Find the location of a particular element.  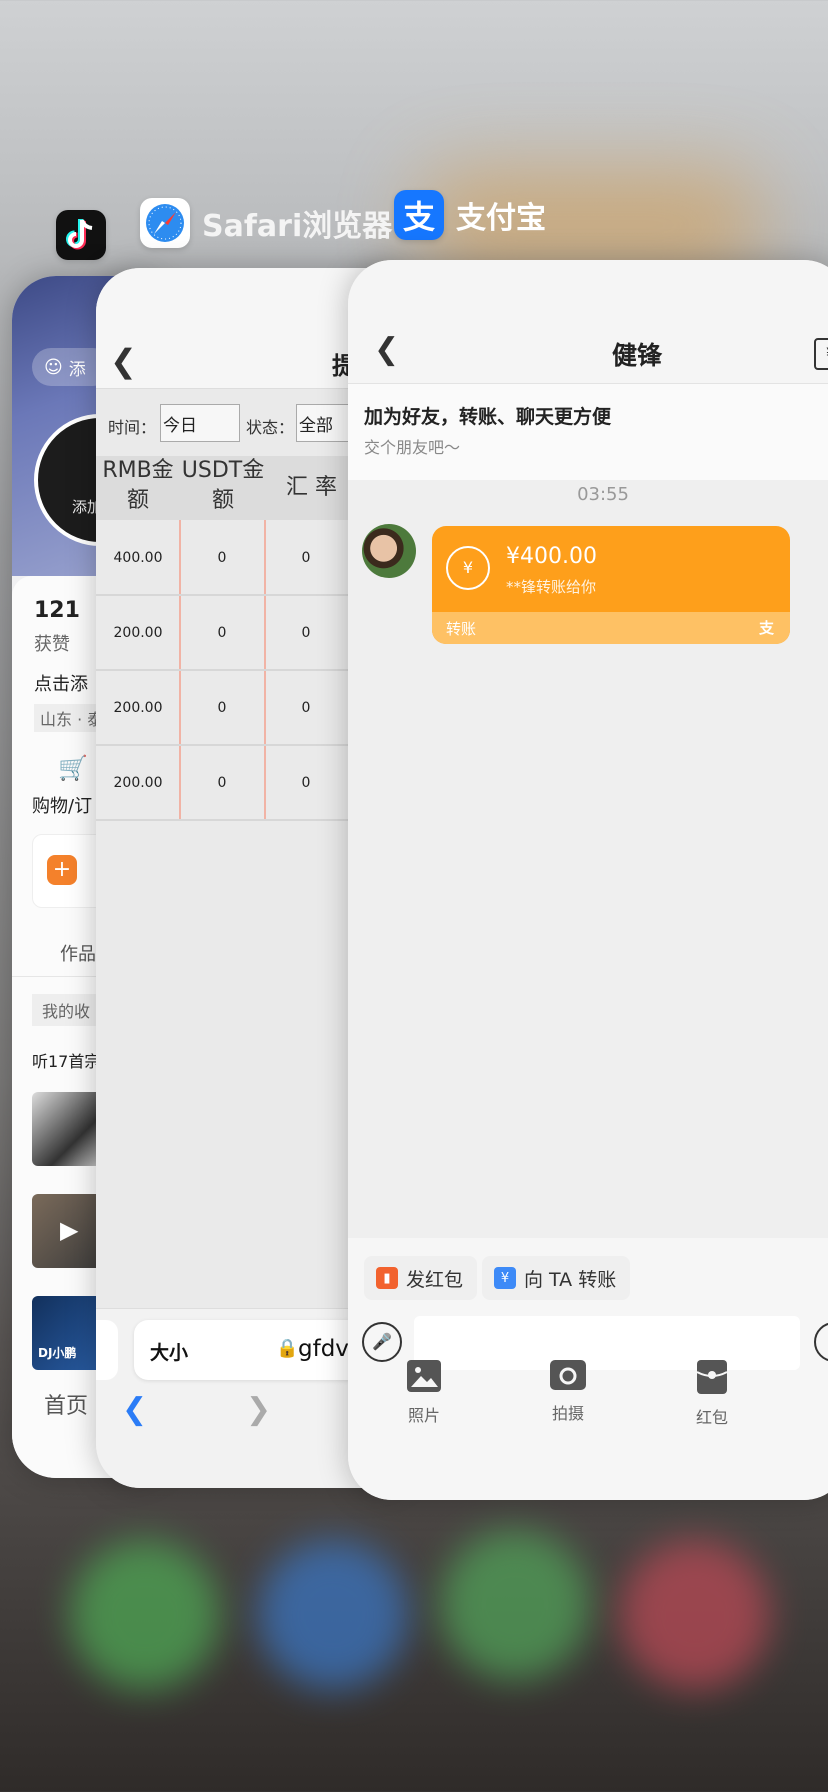

red-packet-icon is located at coordinates (712, 1377).